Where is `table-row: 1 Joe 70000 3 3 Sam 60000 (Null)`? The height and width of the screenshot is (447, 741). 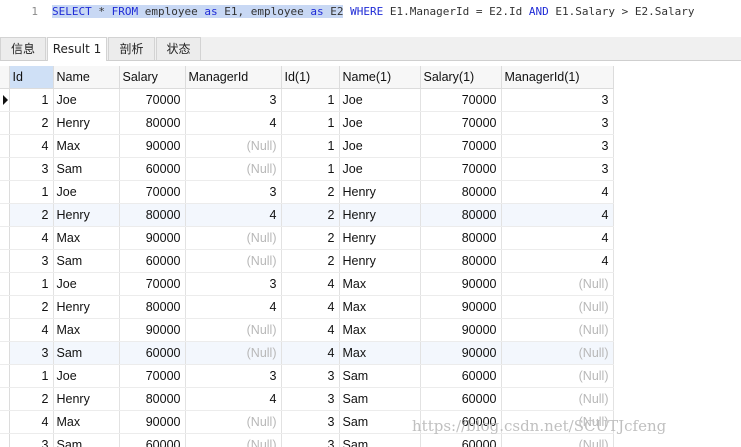 table-row: 1 Joe 70000 3 3 Sam 60000 (Null) is located at coordinates (307, 376).